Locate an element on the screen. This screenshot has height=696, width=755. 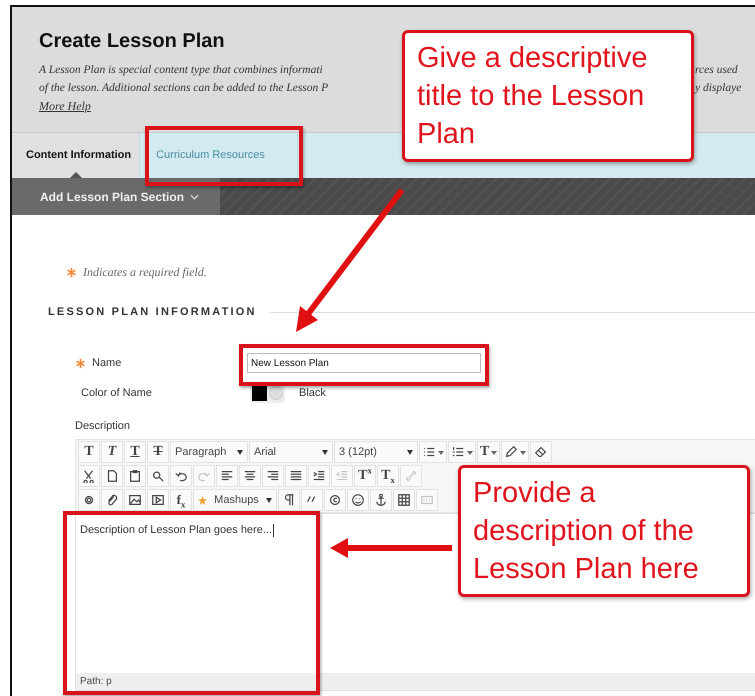
media-icon is located at coordinates (158, 500).